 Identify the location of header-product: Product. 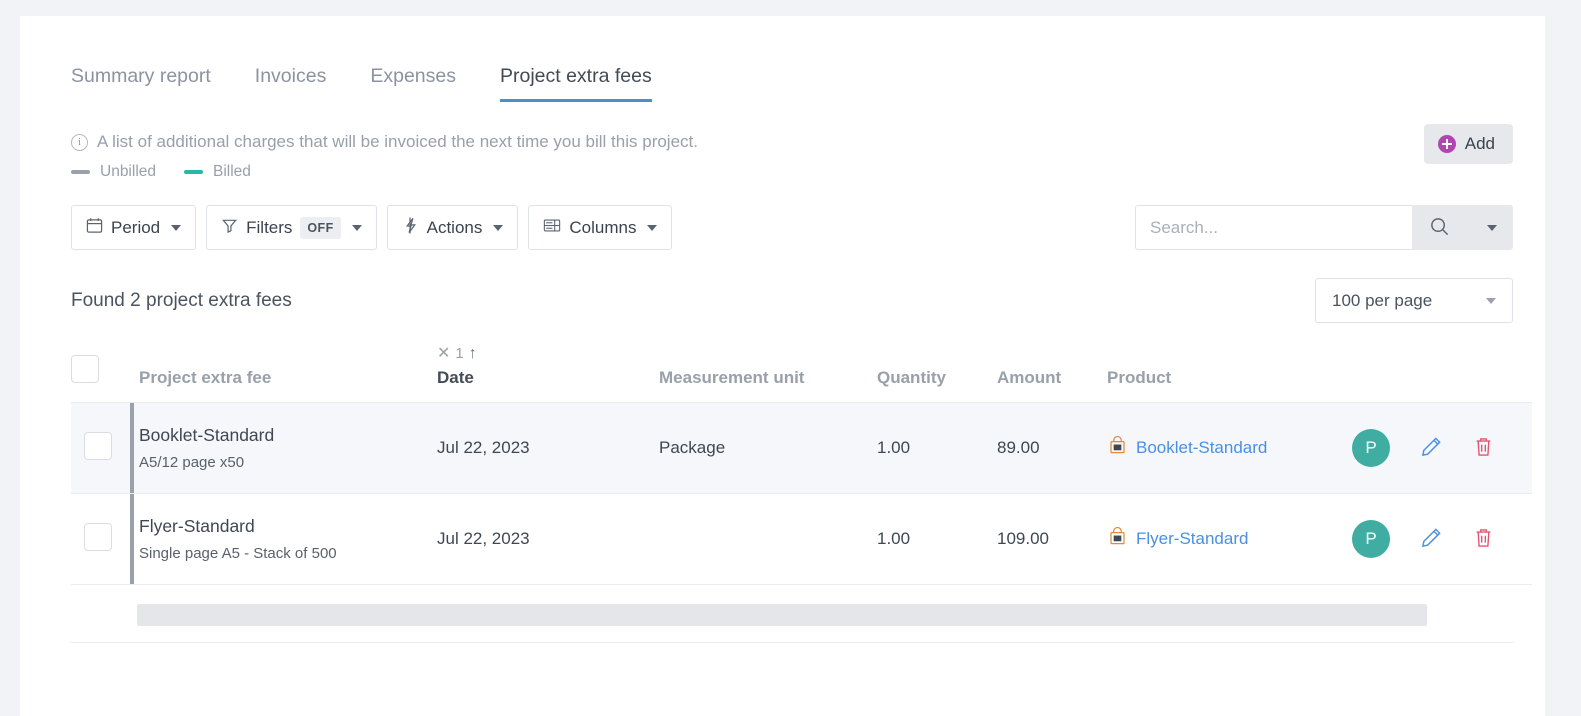
(1229, 374).